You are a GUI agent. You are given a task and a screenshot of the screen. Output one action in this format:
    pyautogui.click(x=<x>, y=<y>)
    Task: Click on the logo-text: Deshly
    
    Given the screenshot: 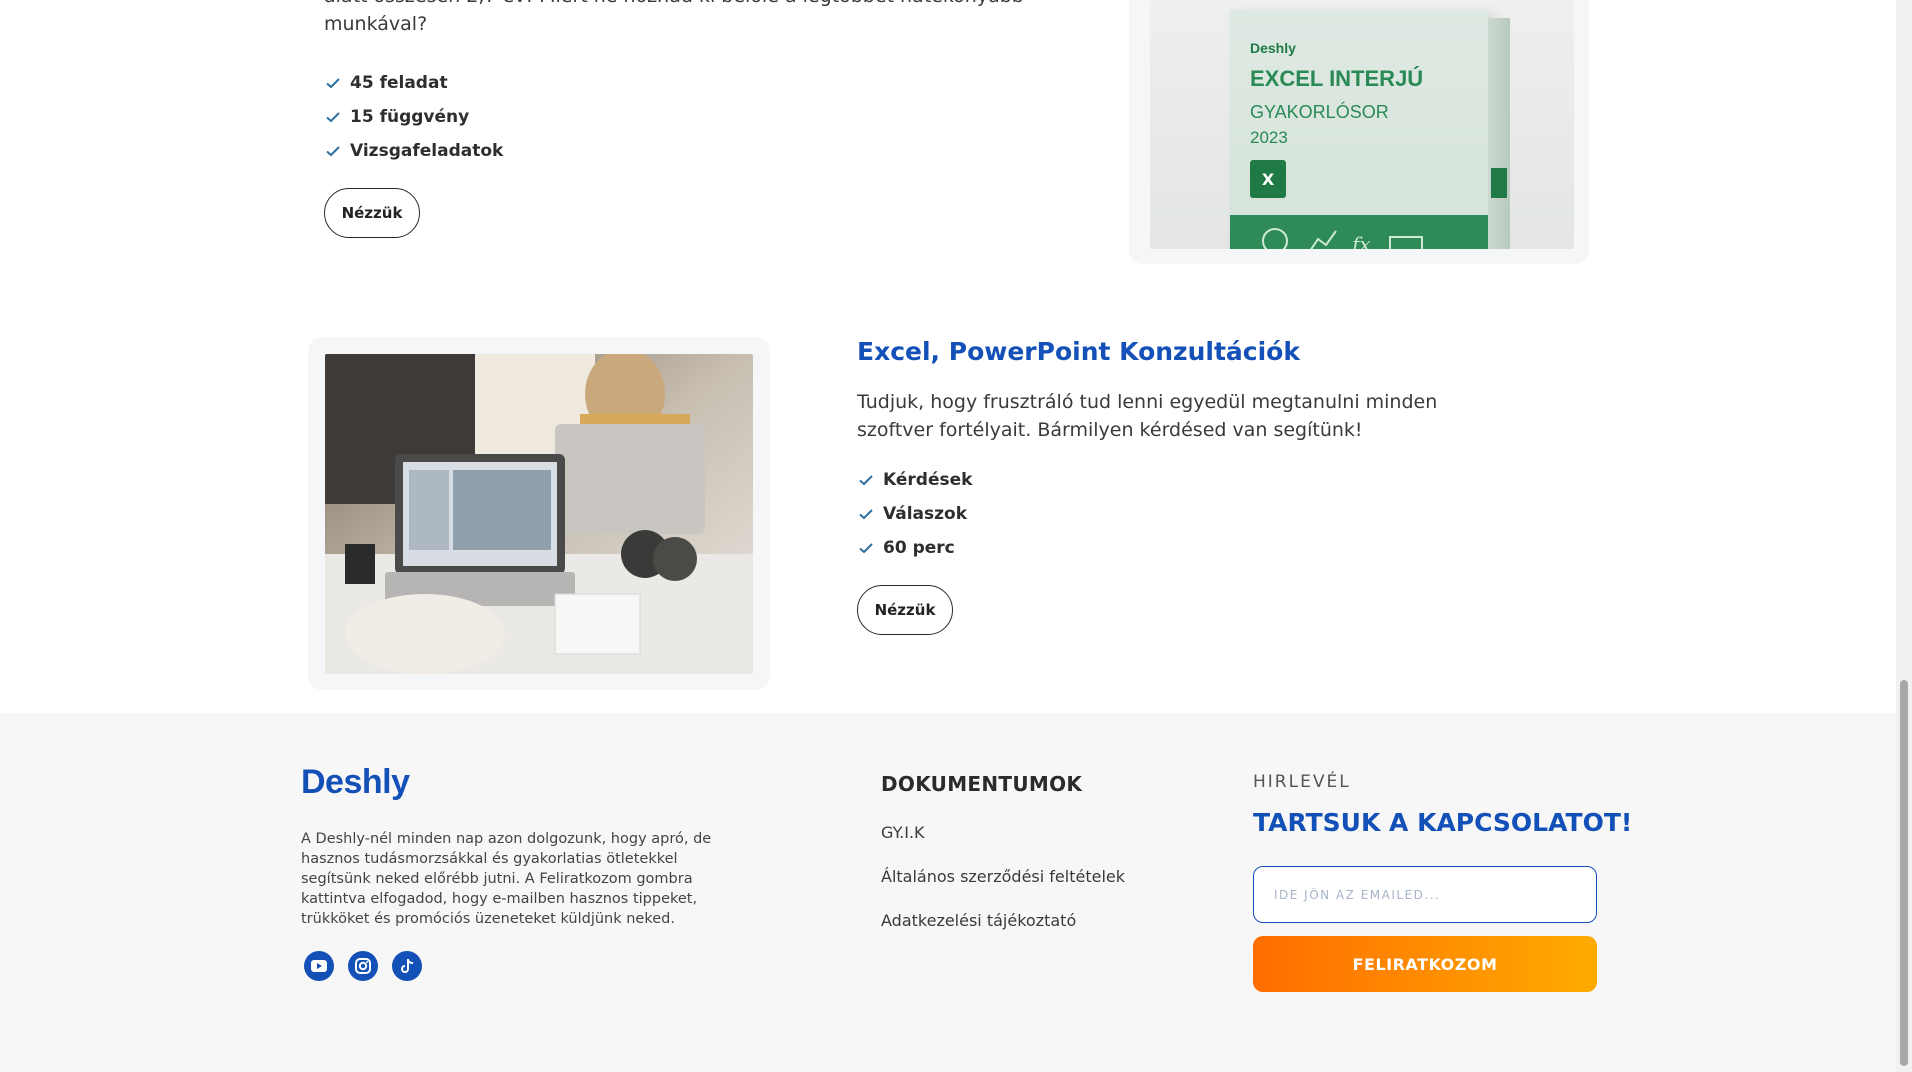 What is the action you would take?
    pyautogui.click(x=355, y=782)
    